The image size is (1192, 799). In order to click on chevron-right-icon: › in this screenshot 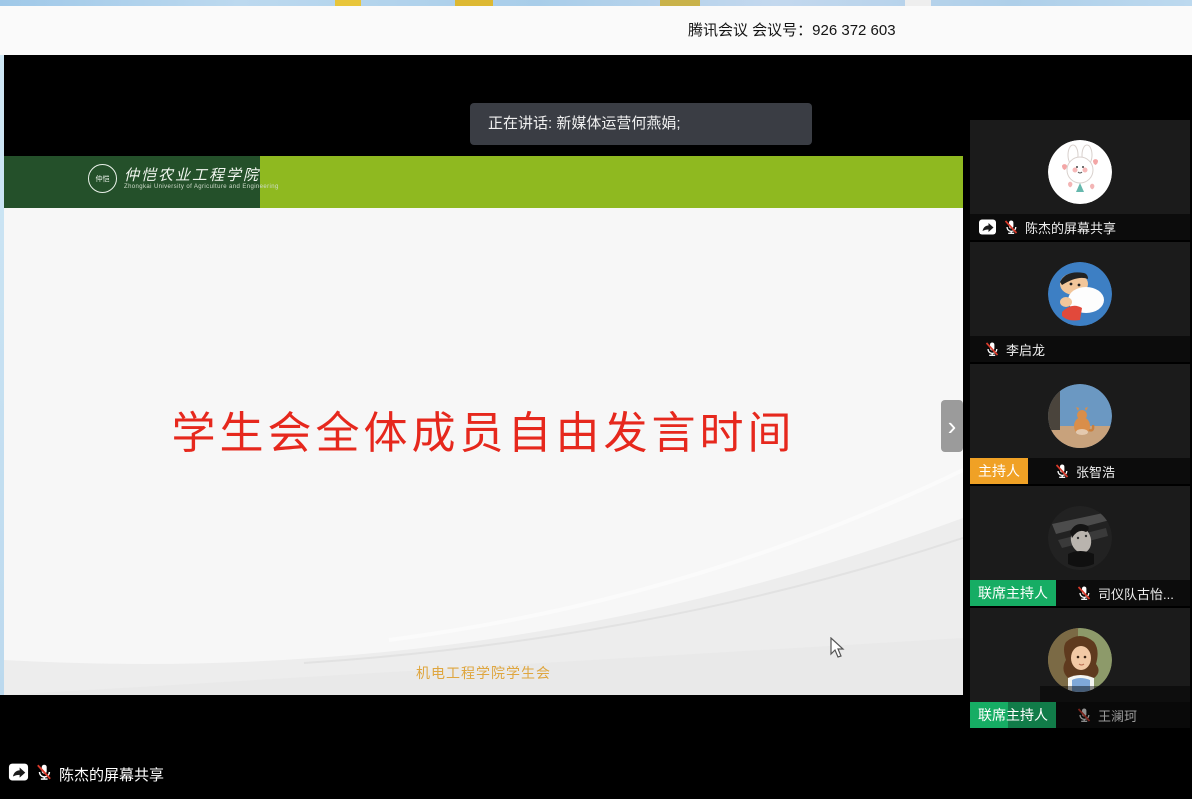, I will do `click(952, 425)`.